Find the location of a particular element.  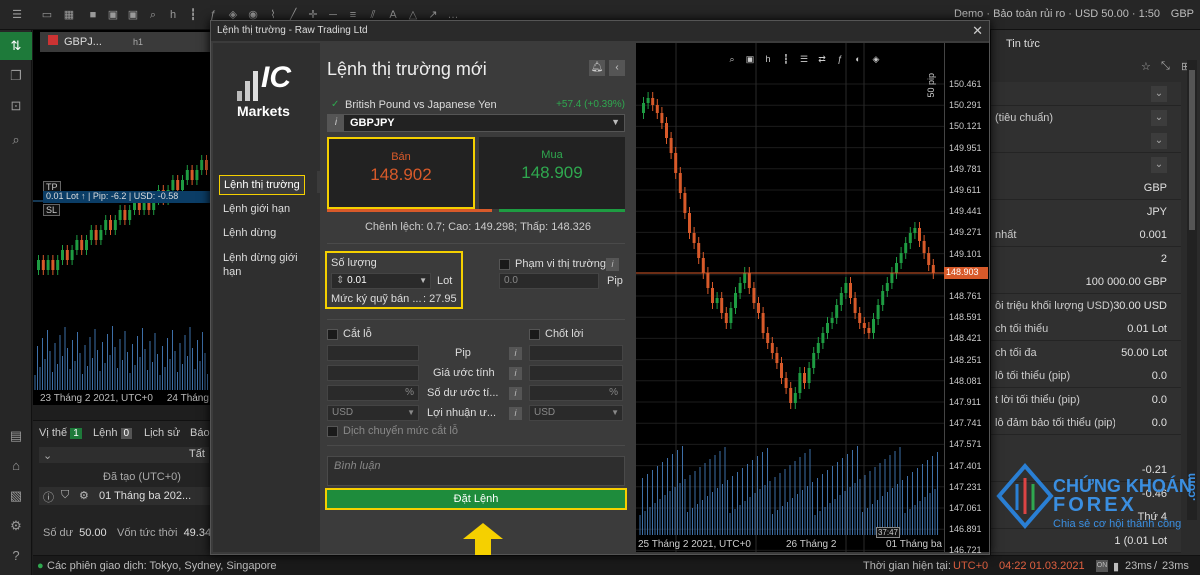

background-chart is located at coordinates (123, 217).